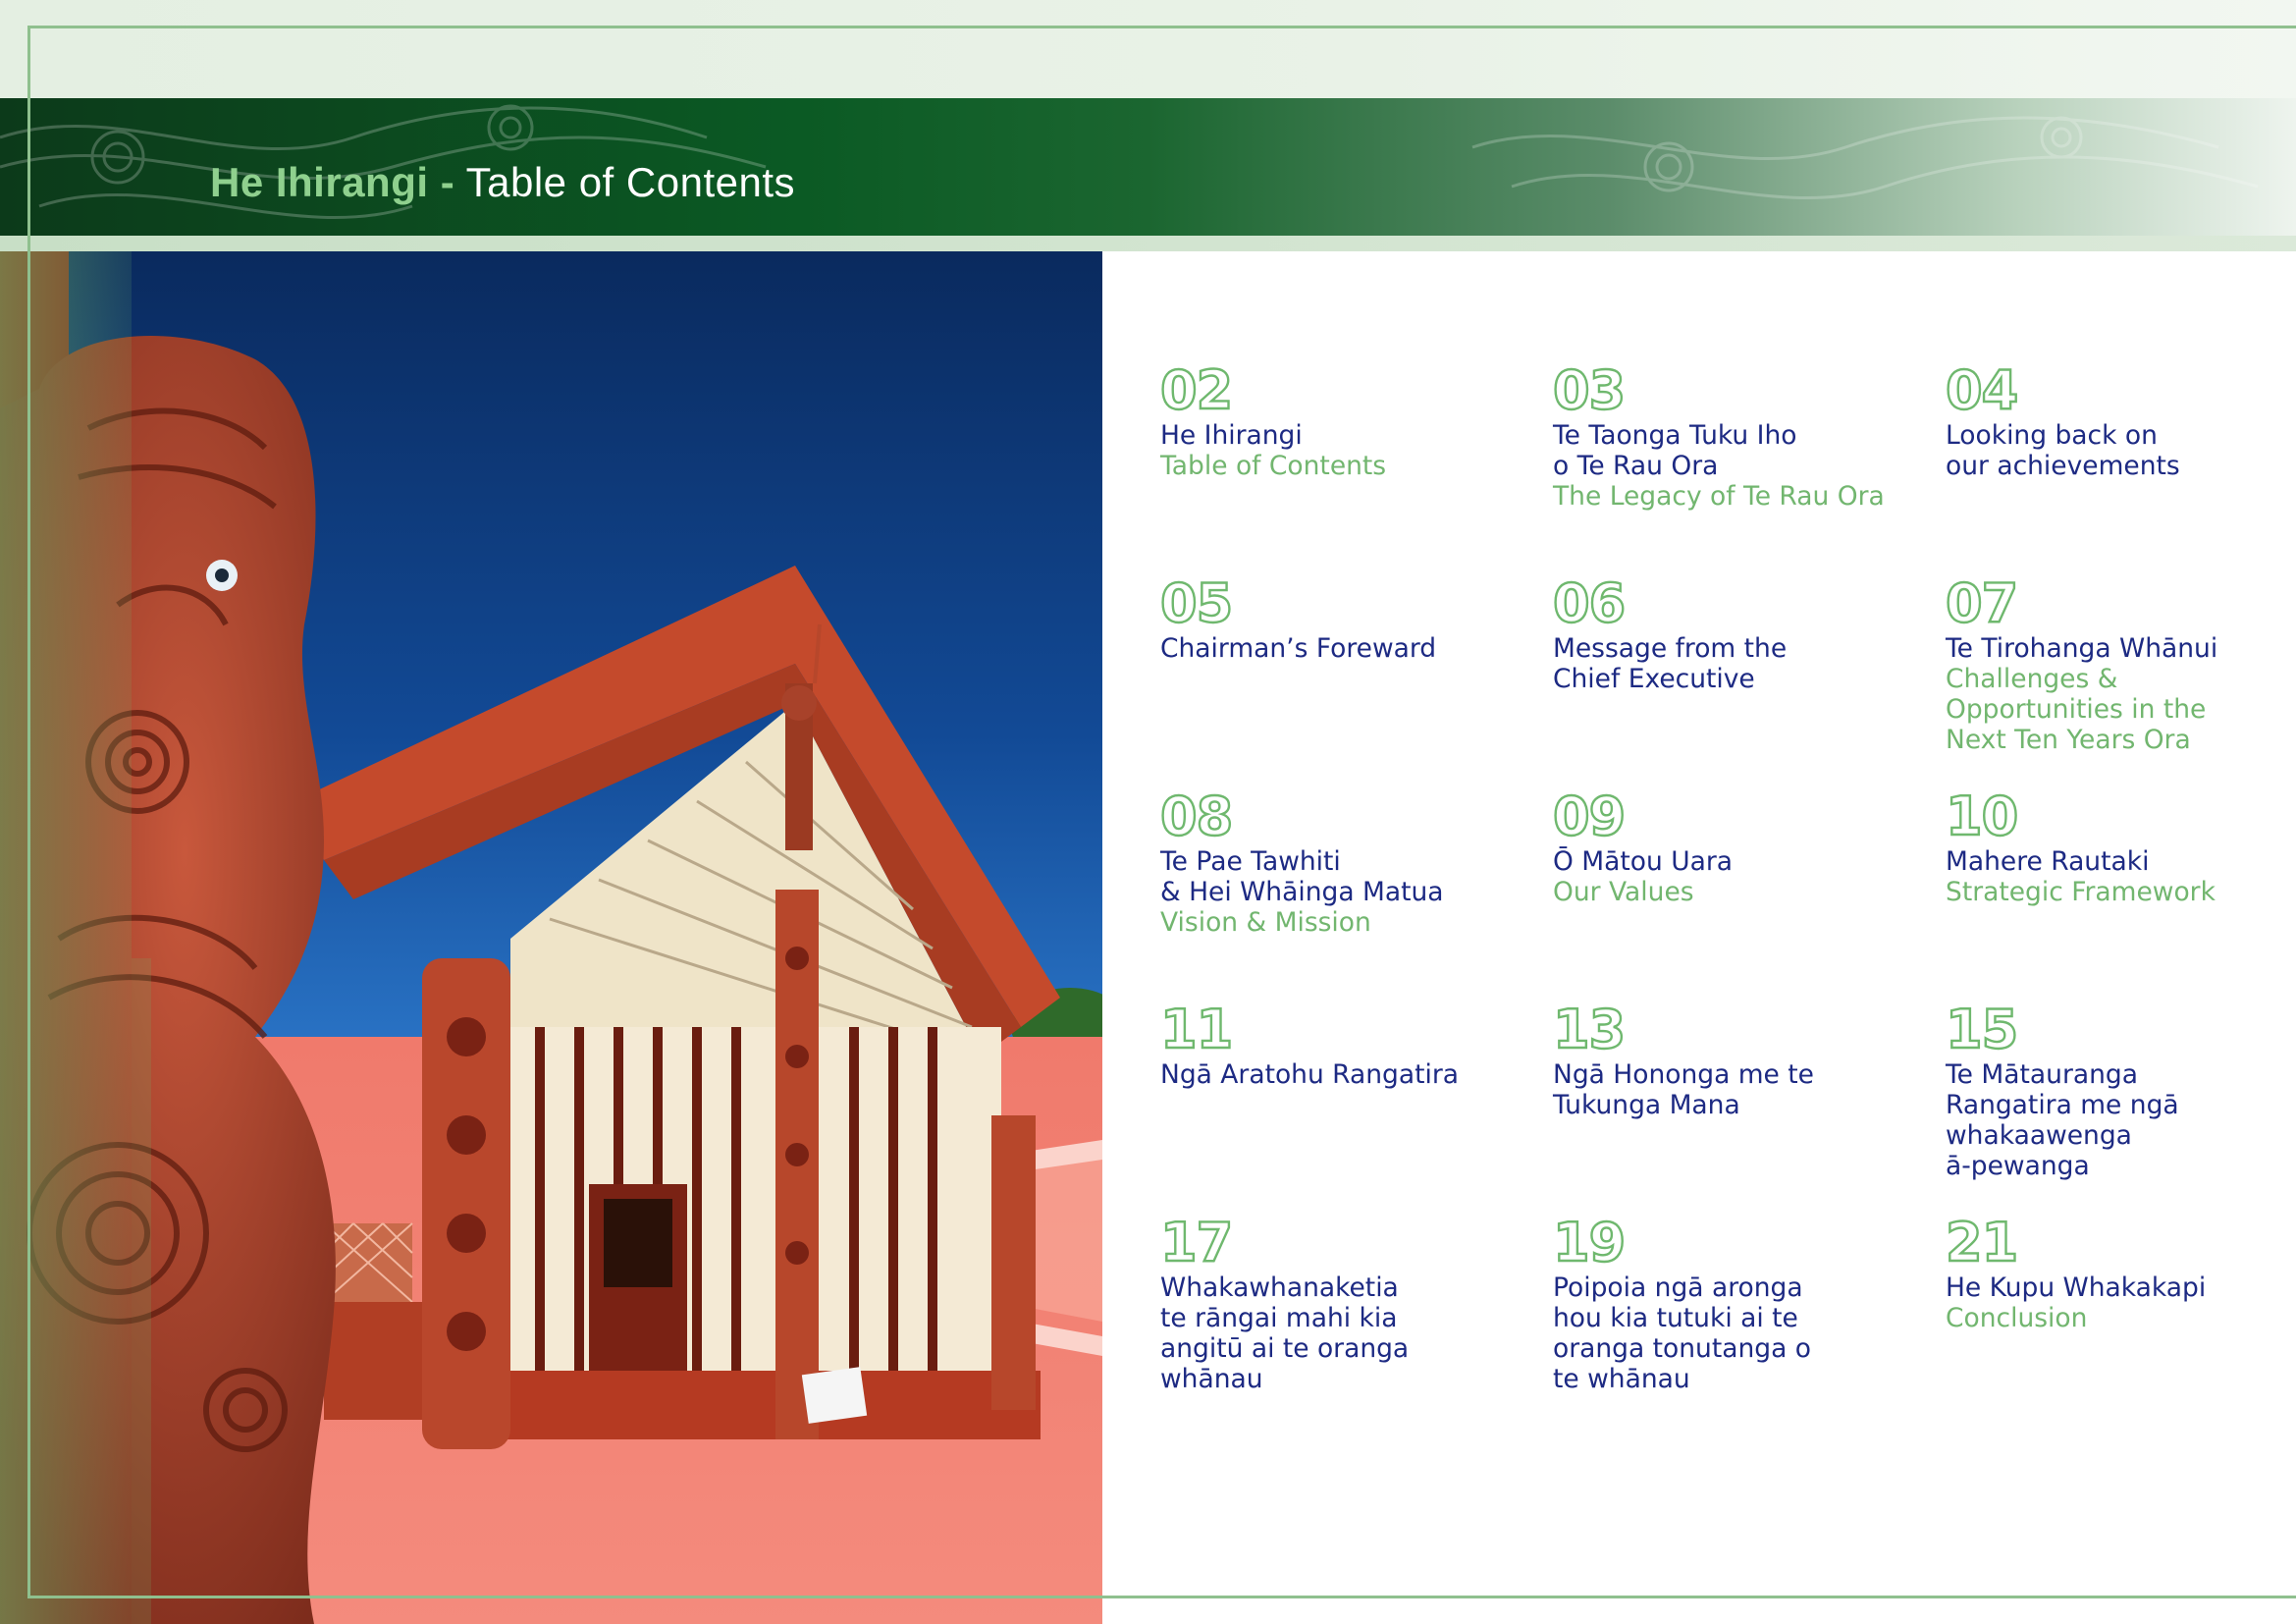  Describe the element at coordinates (1197, 1242) in the screenshot. I see `toc-number: 17` at that location.